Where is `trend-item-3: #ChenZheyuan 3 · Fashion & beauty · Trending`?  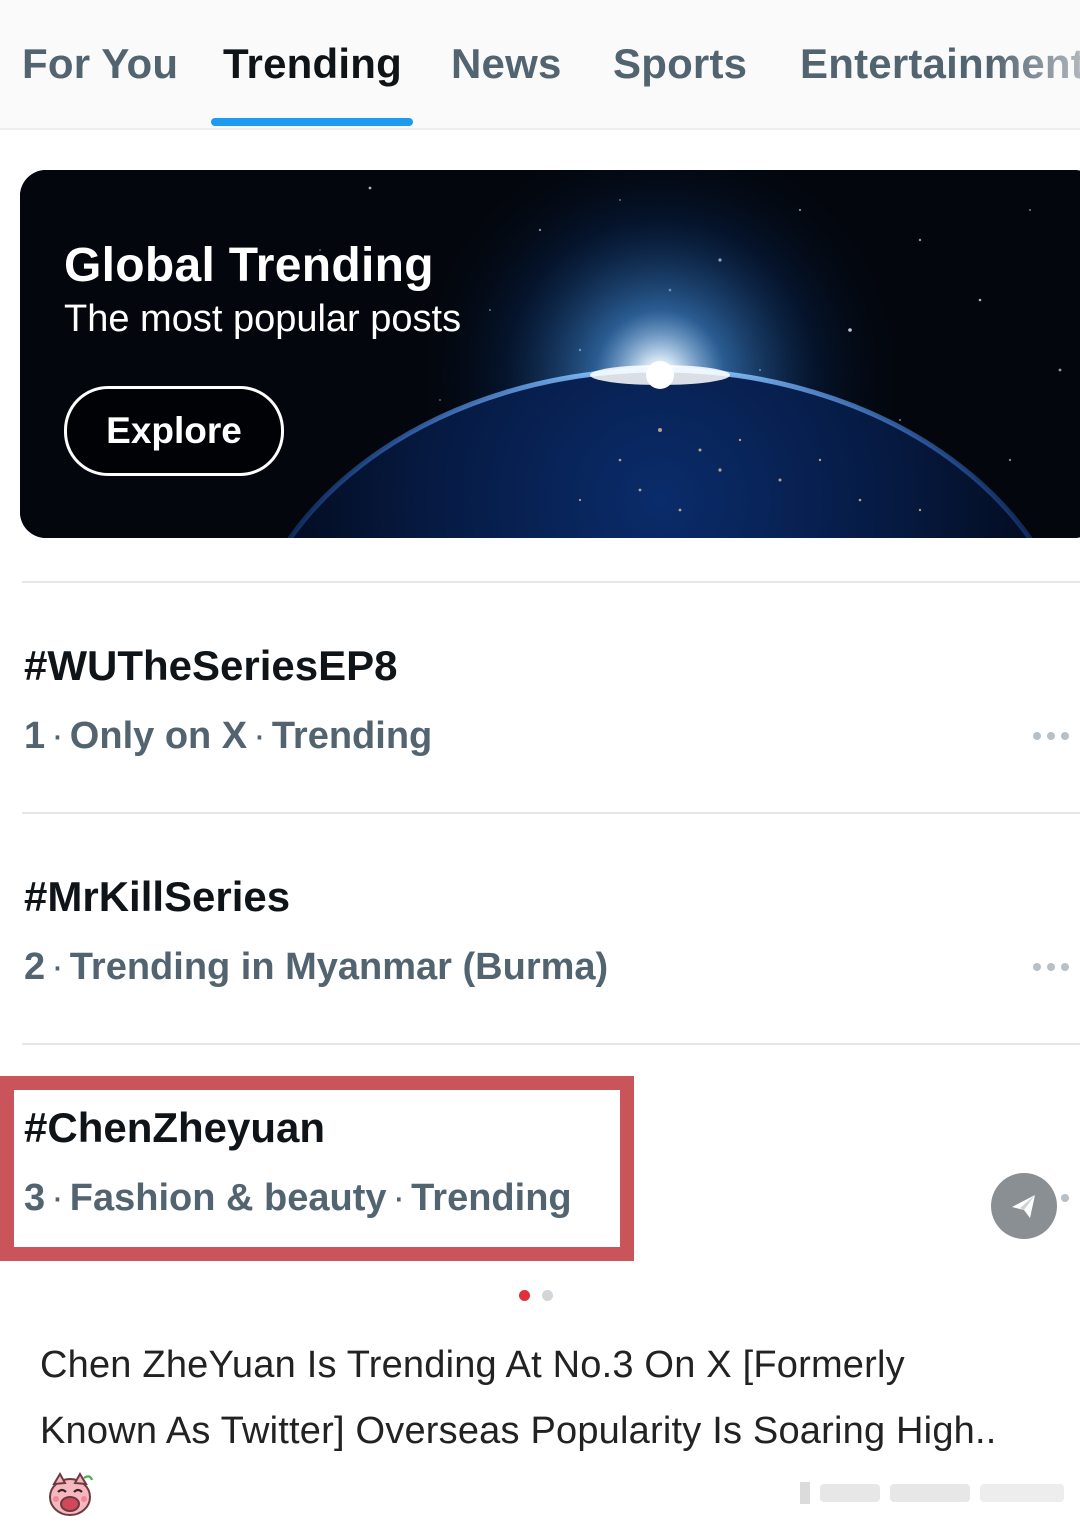 trend-item-3: #ChenZheyuan 3 · Fashion & beauty · Trending is located at coordinates (540, 1146).